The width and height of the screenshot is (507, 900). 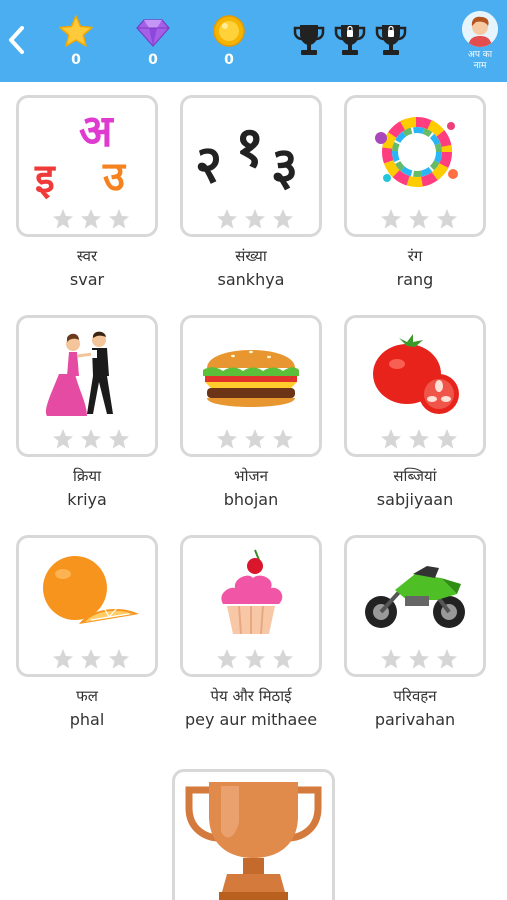 What do you see at coordinates (96, 131) in the screenshot?
I see `svg-text: अ` at bounding box center [96, 131].